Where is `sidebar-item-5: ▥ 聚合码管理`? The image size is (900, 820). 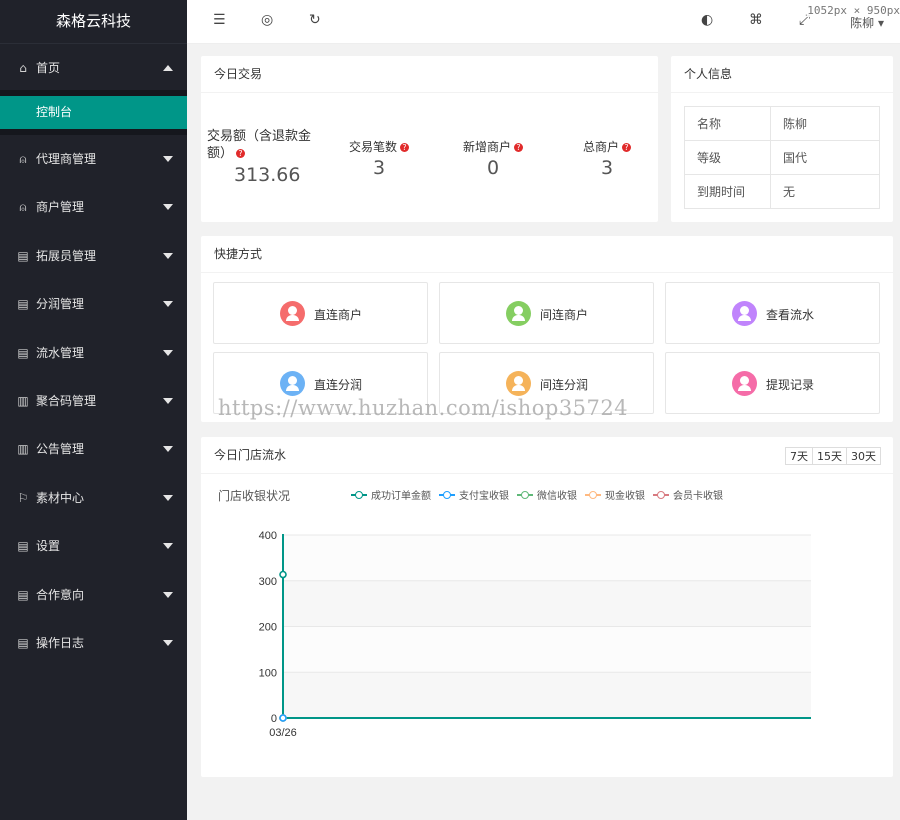
sidebar-item-5: ▥ 聚合码管理 is located at coordinates (93, 401).